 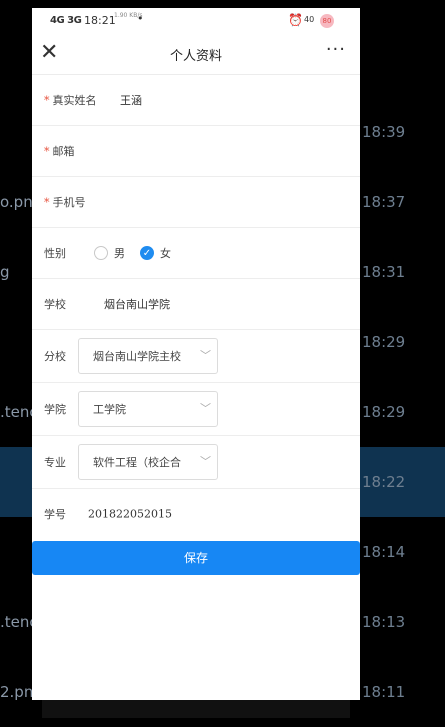 I want to click on branch-label: 分校, so click(x=55, y=356).